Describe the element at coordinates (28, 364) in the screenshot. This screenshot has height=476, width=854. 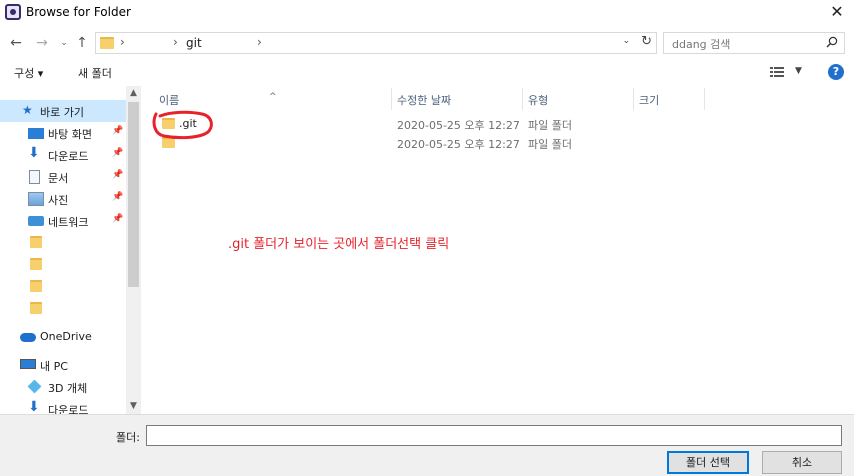
I see `pc-icon` at that location.